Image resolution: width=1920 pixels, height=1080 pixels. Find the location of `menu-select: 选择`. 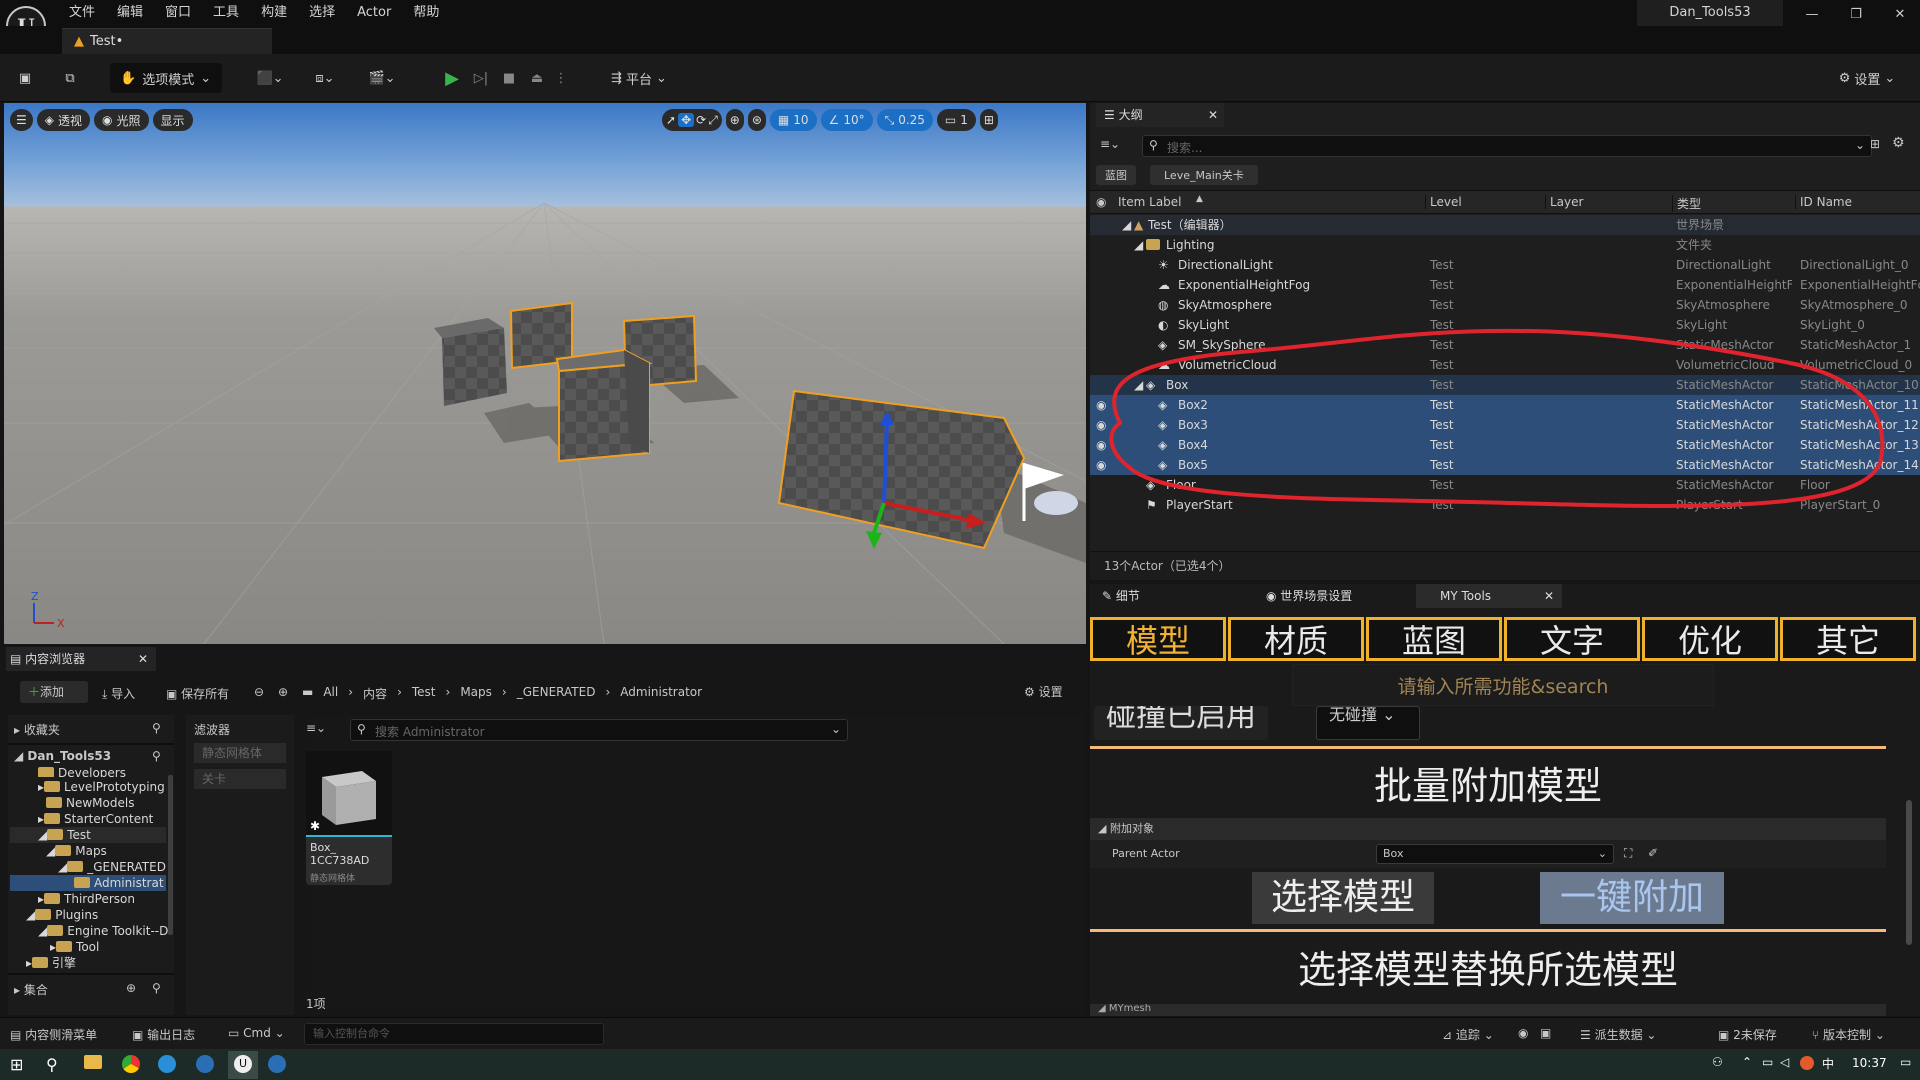

menu-select: 选择 is located at coordinates (322, 13).